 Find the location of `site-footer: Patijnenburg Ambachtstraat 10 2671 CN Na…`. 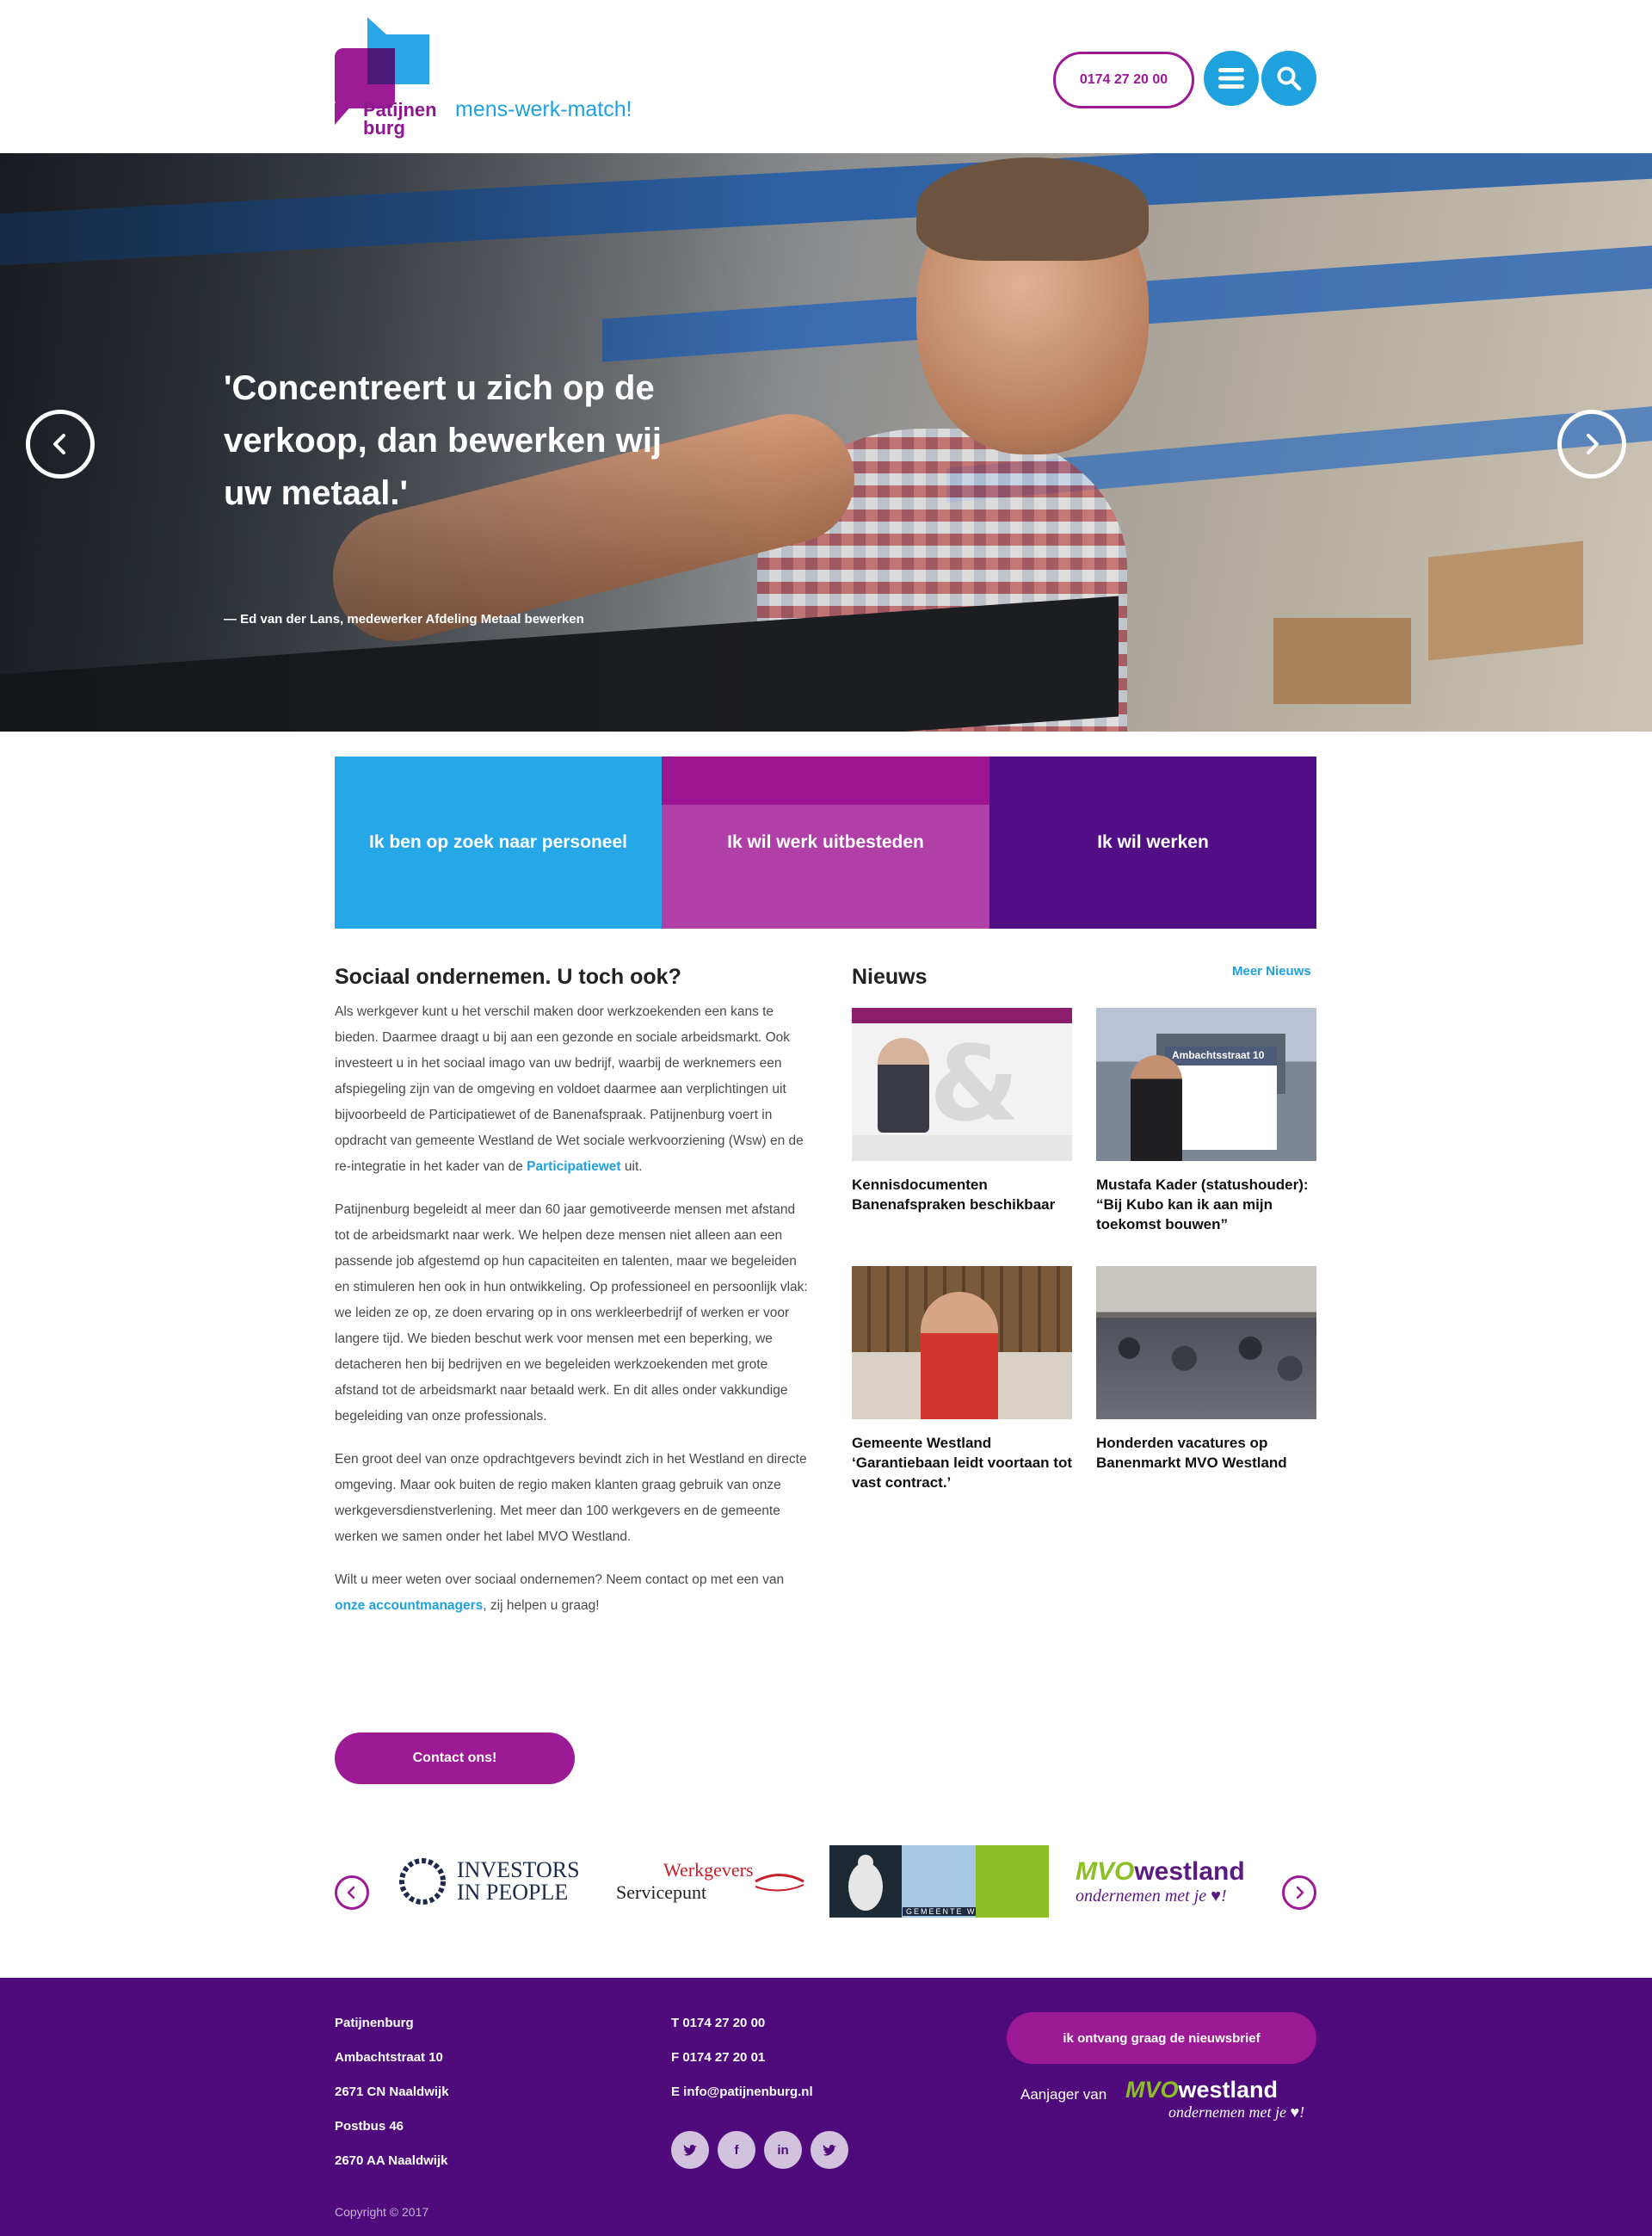

site-footer: Patijnenburg Ambachtstraat 10 2671 CN Na… is located at coordinates (826, 2107).